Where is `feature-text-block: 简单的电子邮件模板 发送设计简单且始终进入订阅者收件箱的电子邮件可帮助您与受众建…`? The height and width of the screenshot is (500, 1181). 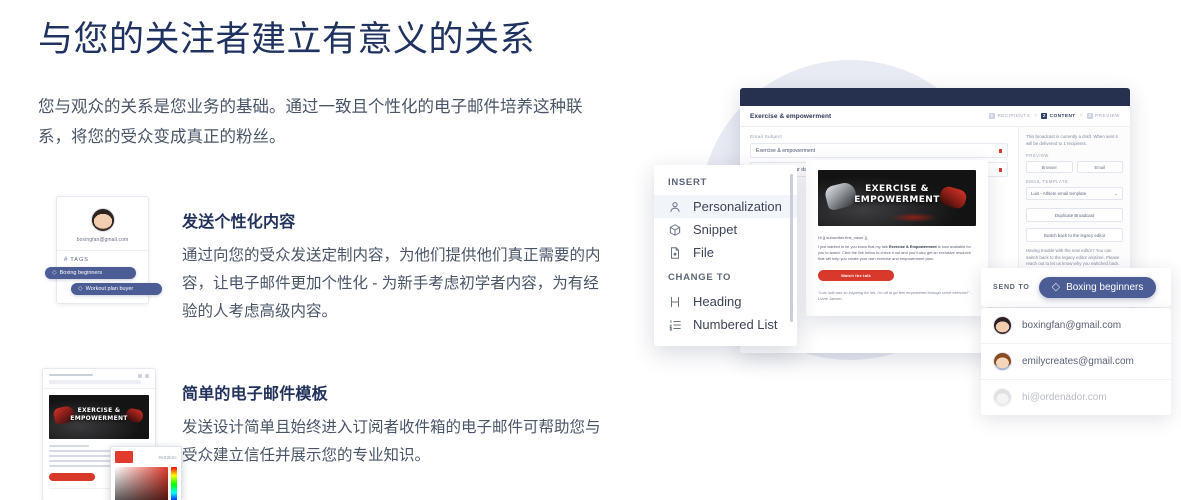
feature-text-block: 简单的电子邮件模板 发送设计简单且始终进入订阅者收件箱的电子邮件可帮助您与受众建… is located at coordinates (392, 419).